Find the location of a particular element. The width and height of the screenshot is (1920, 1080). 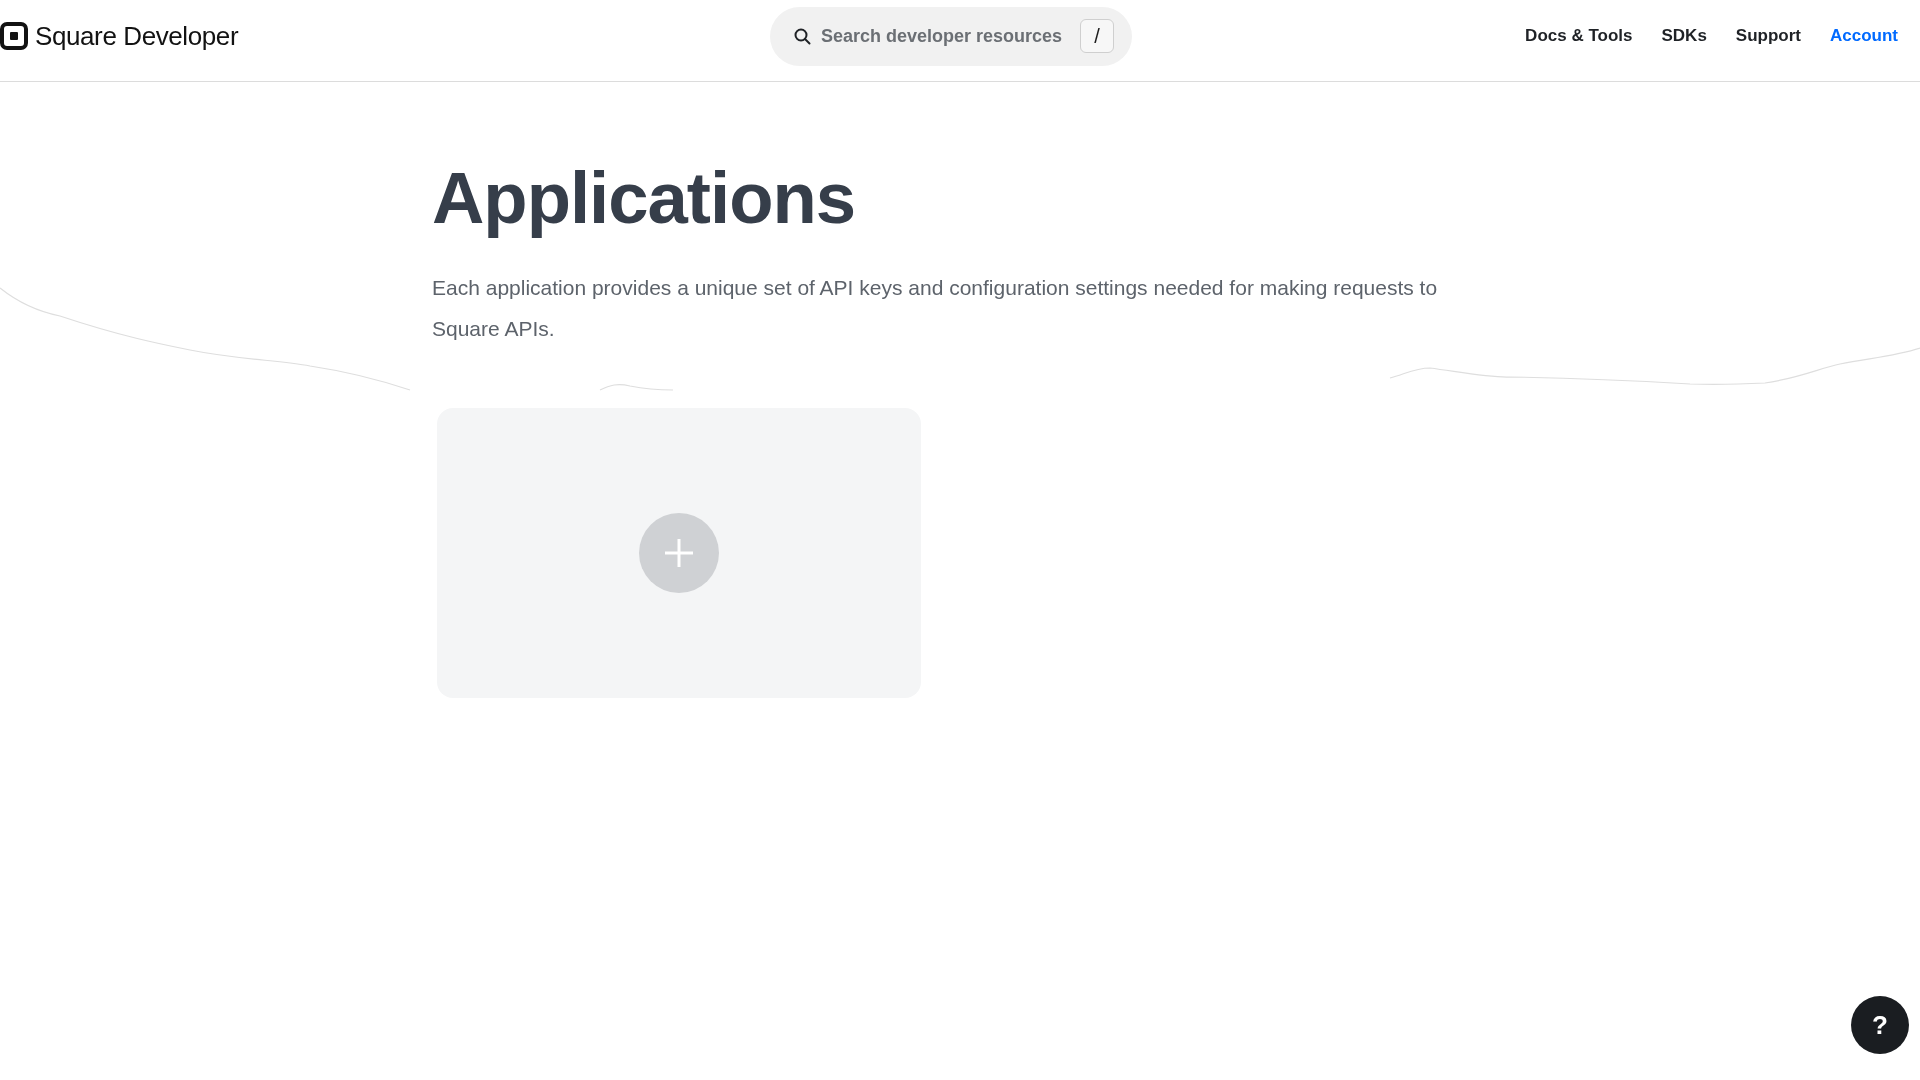

page-title: Applications is located at coordinates (644, 198).